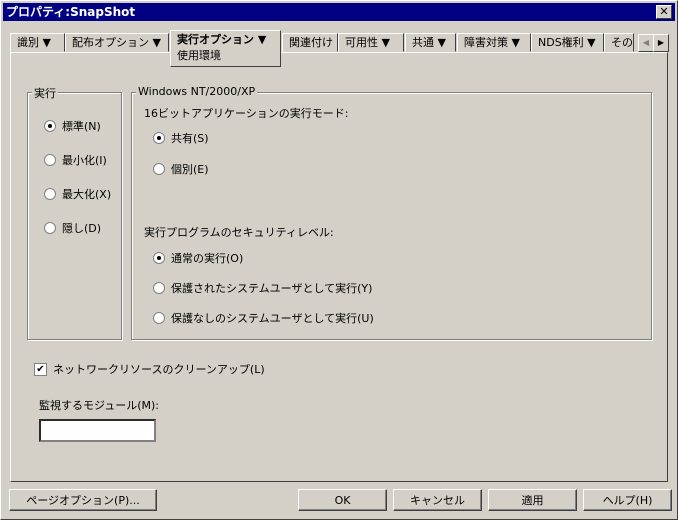  I want to click on radio-maximized: 最大化(X), so click(77, 194).